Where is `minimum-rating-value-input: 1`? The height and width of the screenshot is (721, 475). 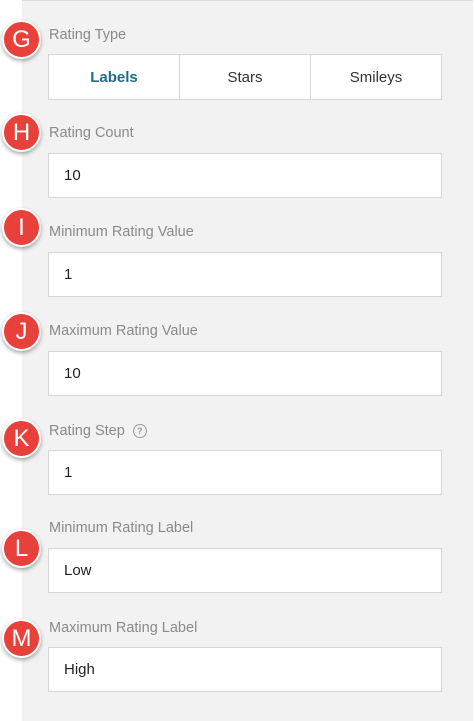 minimum-rating-value-input: 1 is located at coordinates (245, 274).